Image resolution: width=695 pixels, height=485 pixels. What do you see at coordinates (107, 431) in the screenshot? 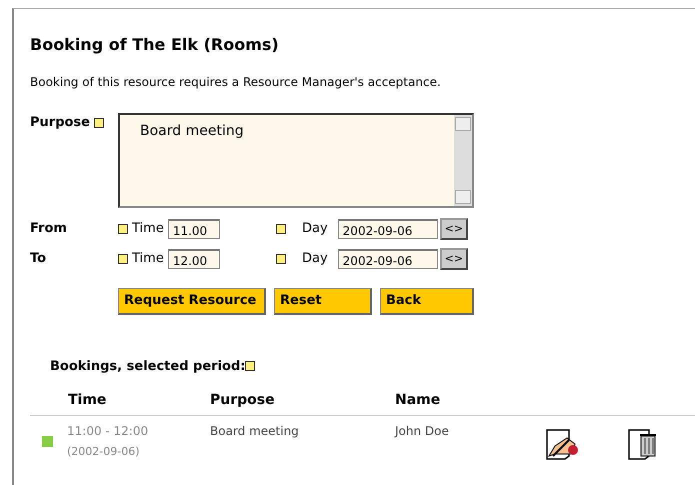
I see `table-cell-text: 11:00 - 12:00` at bounding box center [107, 431].